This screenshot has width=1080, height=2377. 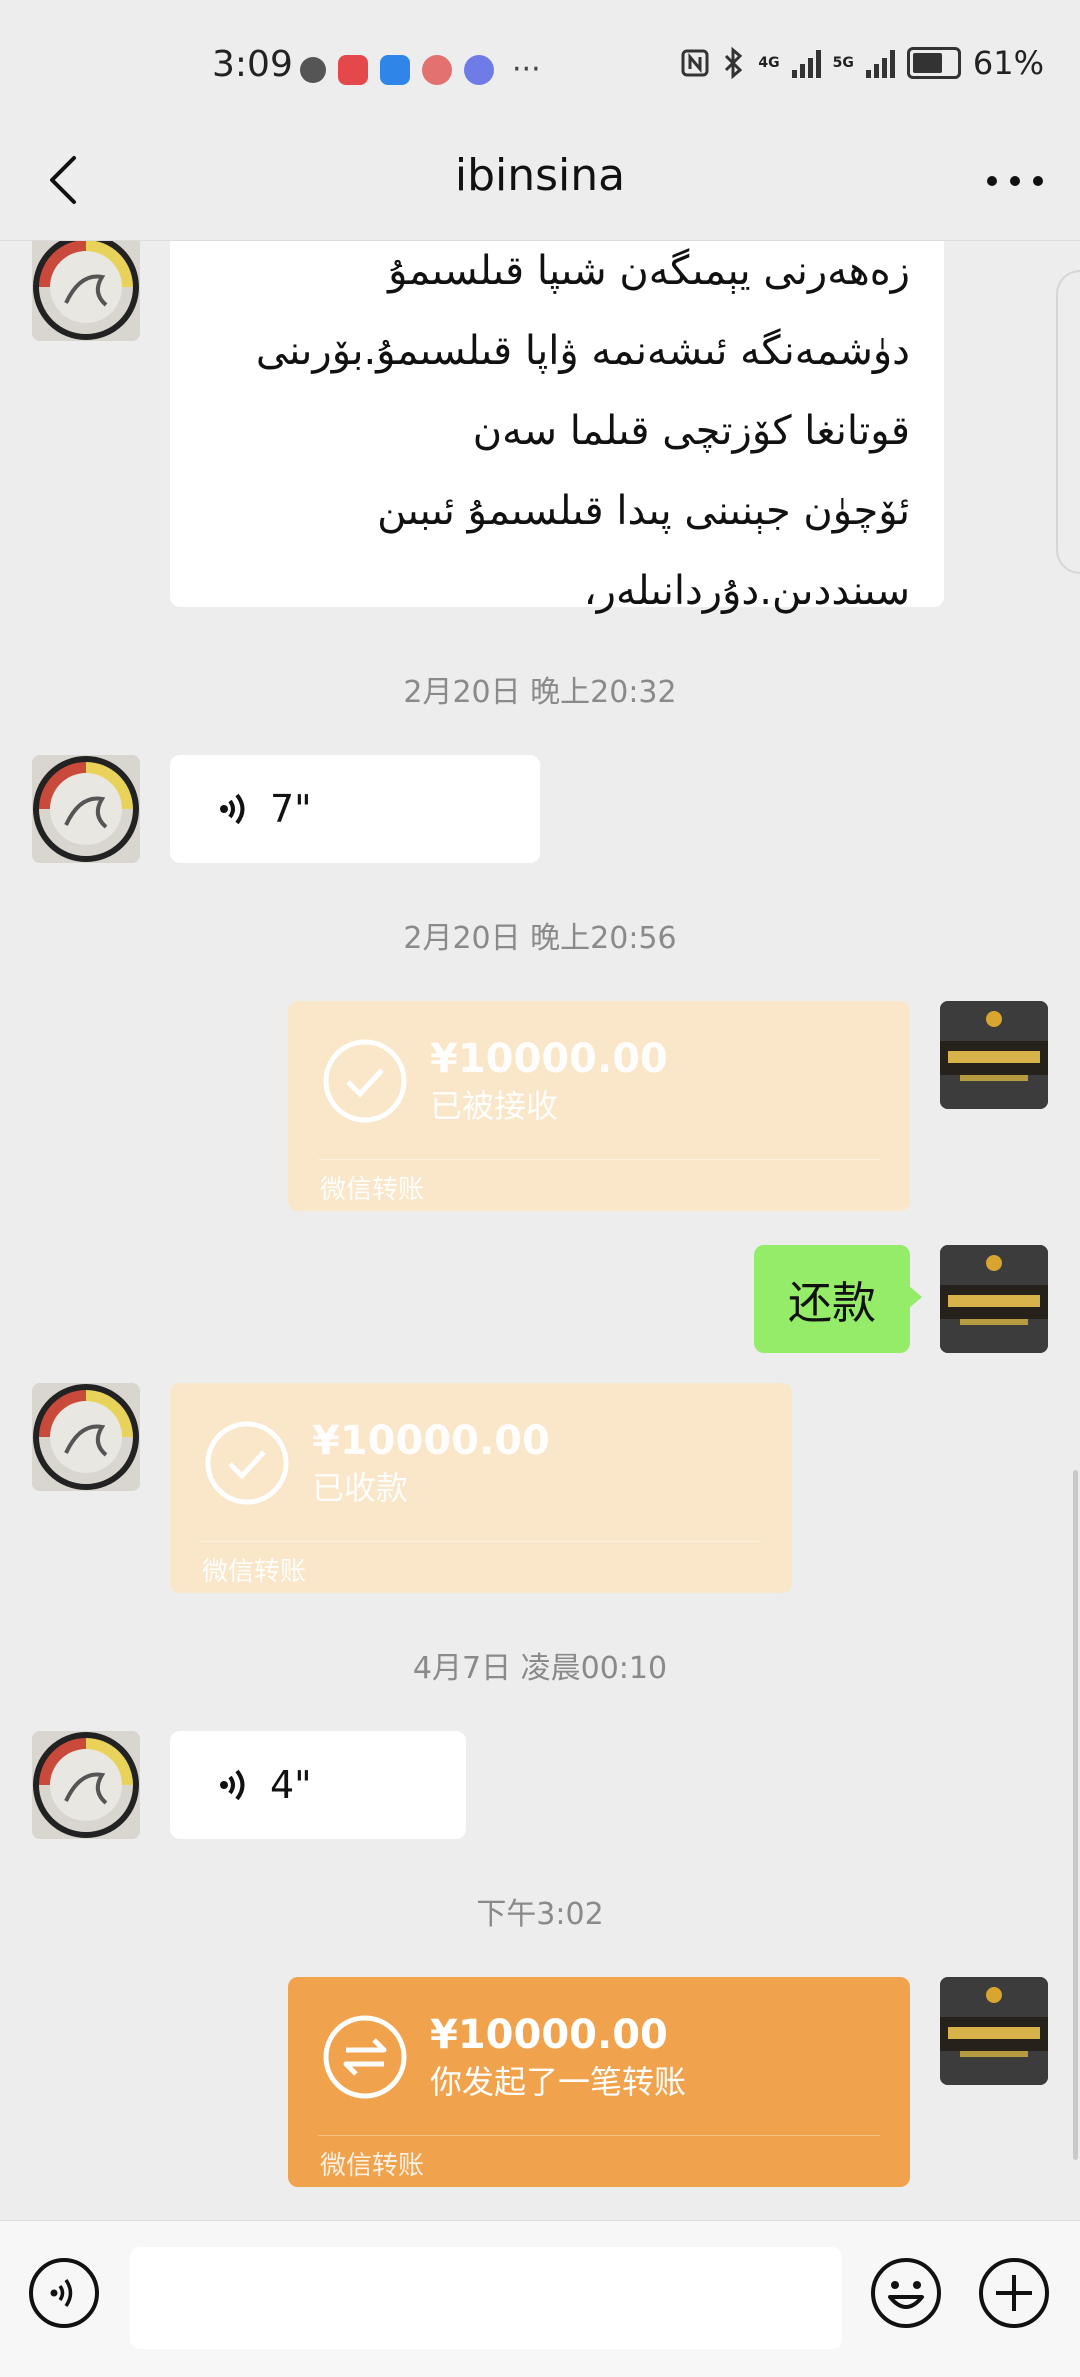 What do you see at coordinates (318, 1785) in the screenshot?
I see `voice-message: 4"` at bounding box center [318, 1785].